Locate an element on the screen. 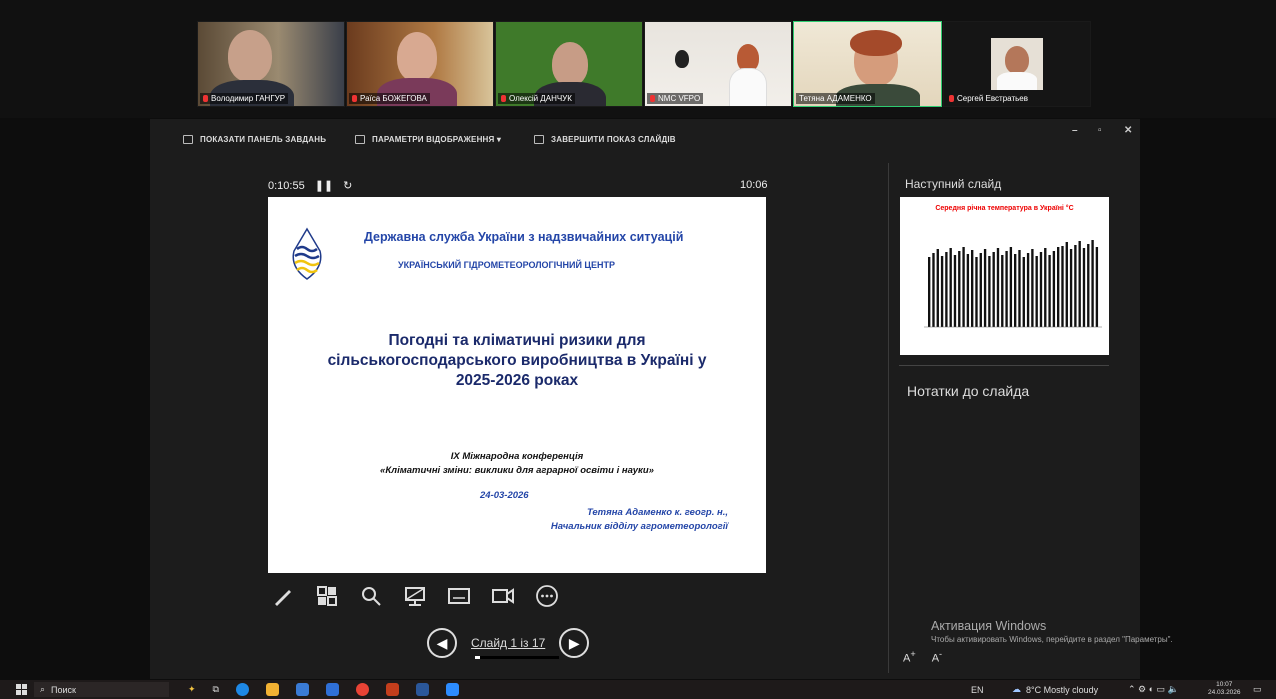  previous-slide-button: ◀ is located at coordinates (442, 643).